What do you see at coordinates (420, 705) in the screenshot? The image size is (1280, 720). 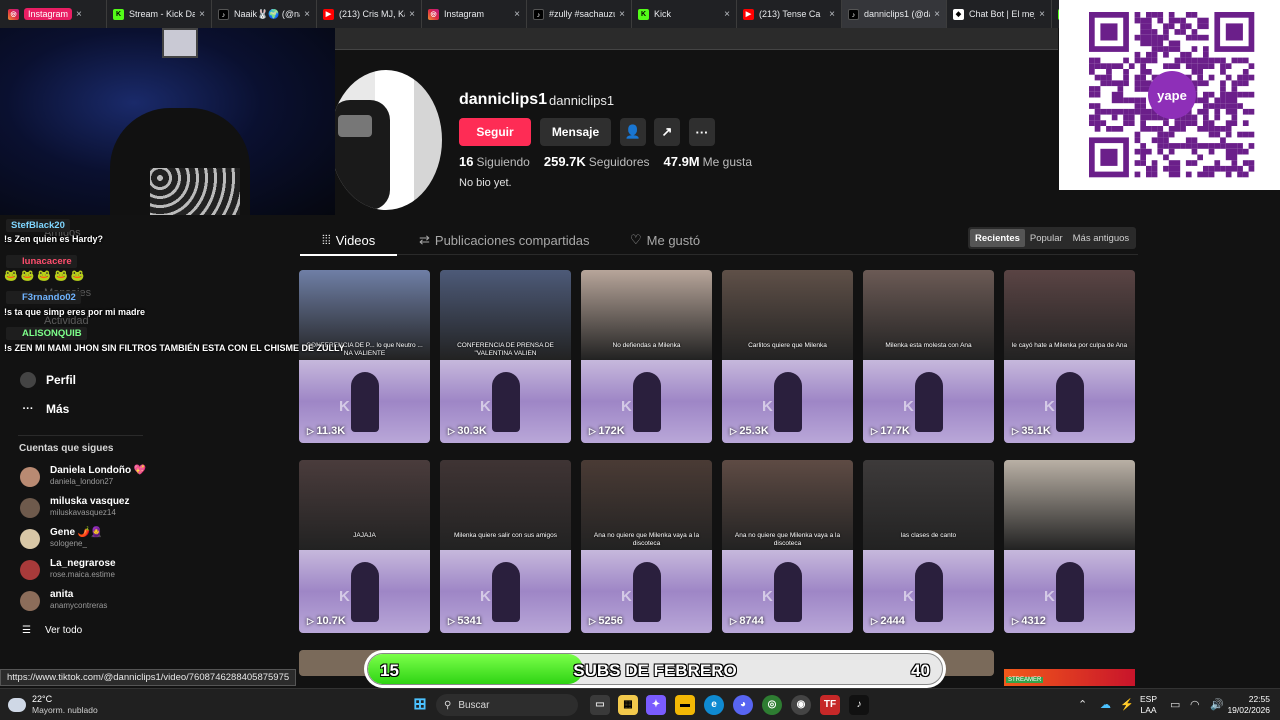 I see `windows-start-icon: ⊞` at bounding box center [420, 705].